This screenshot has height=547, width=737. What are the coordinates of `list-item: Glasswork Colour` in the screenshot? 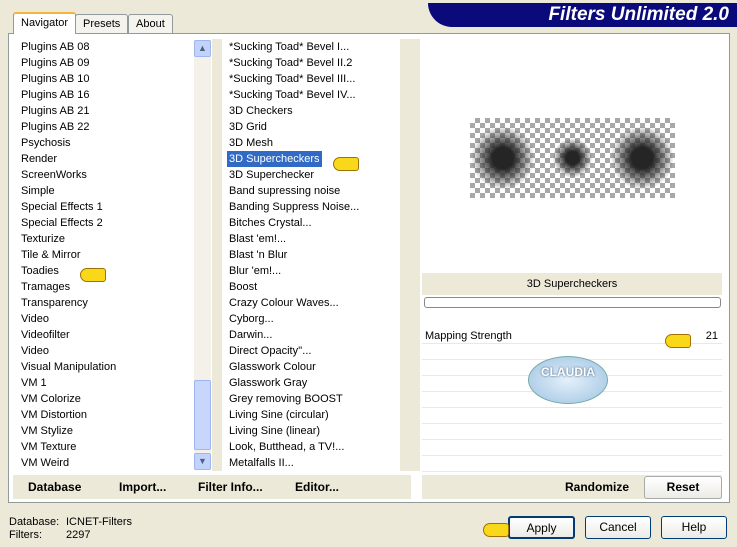 It's located at (272, 367).